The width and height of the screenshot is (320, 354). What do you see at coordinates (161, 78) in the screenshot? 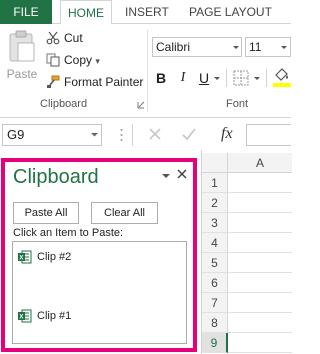
I see `bold-button: B` at bounding box center [161, 78].